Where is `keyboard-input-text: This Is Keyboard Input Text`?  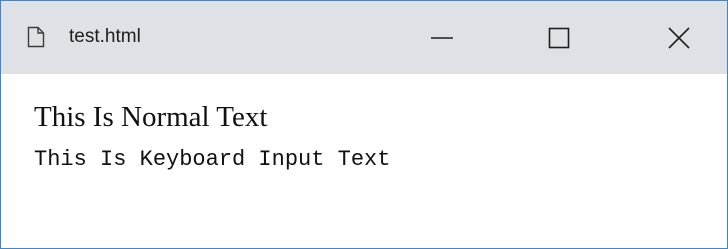
keyboard-input-text: This Is Keyboard Input Text is located at coordinates (212, 159).